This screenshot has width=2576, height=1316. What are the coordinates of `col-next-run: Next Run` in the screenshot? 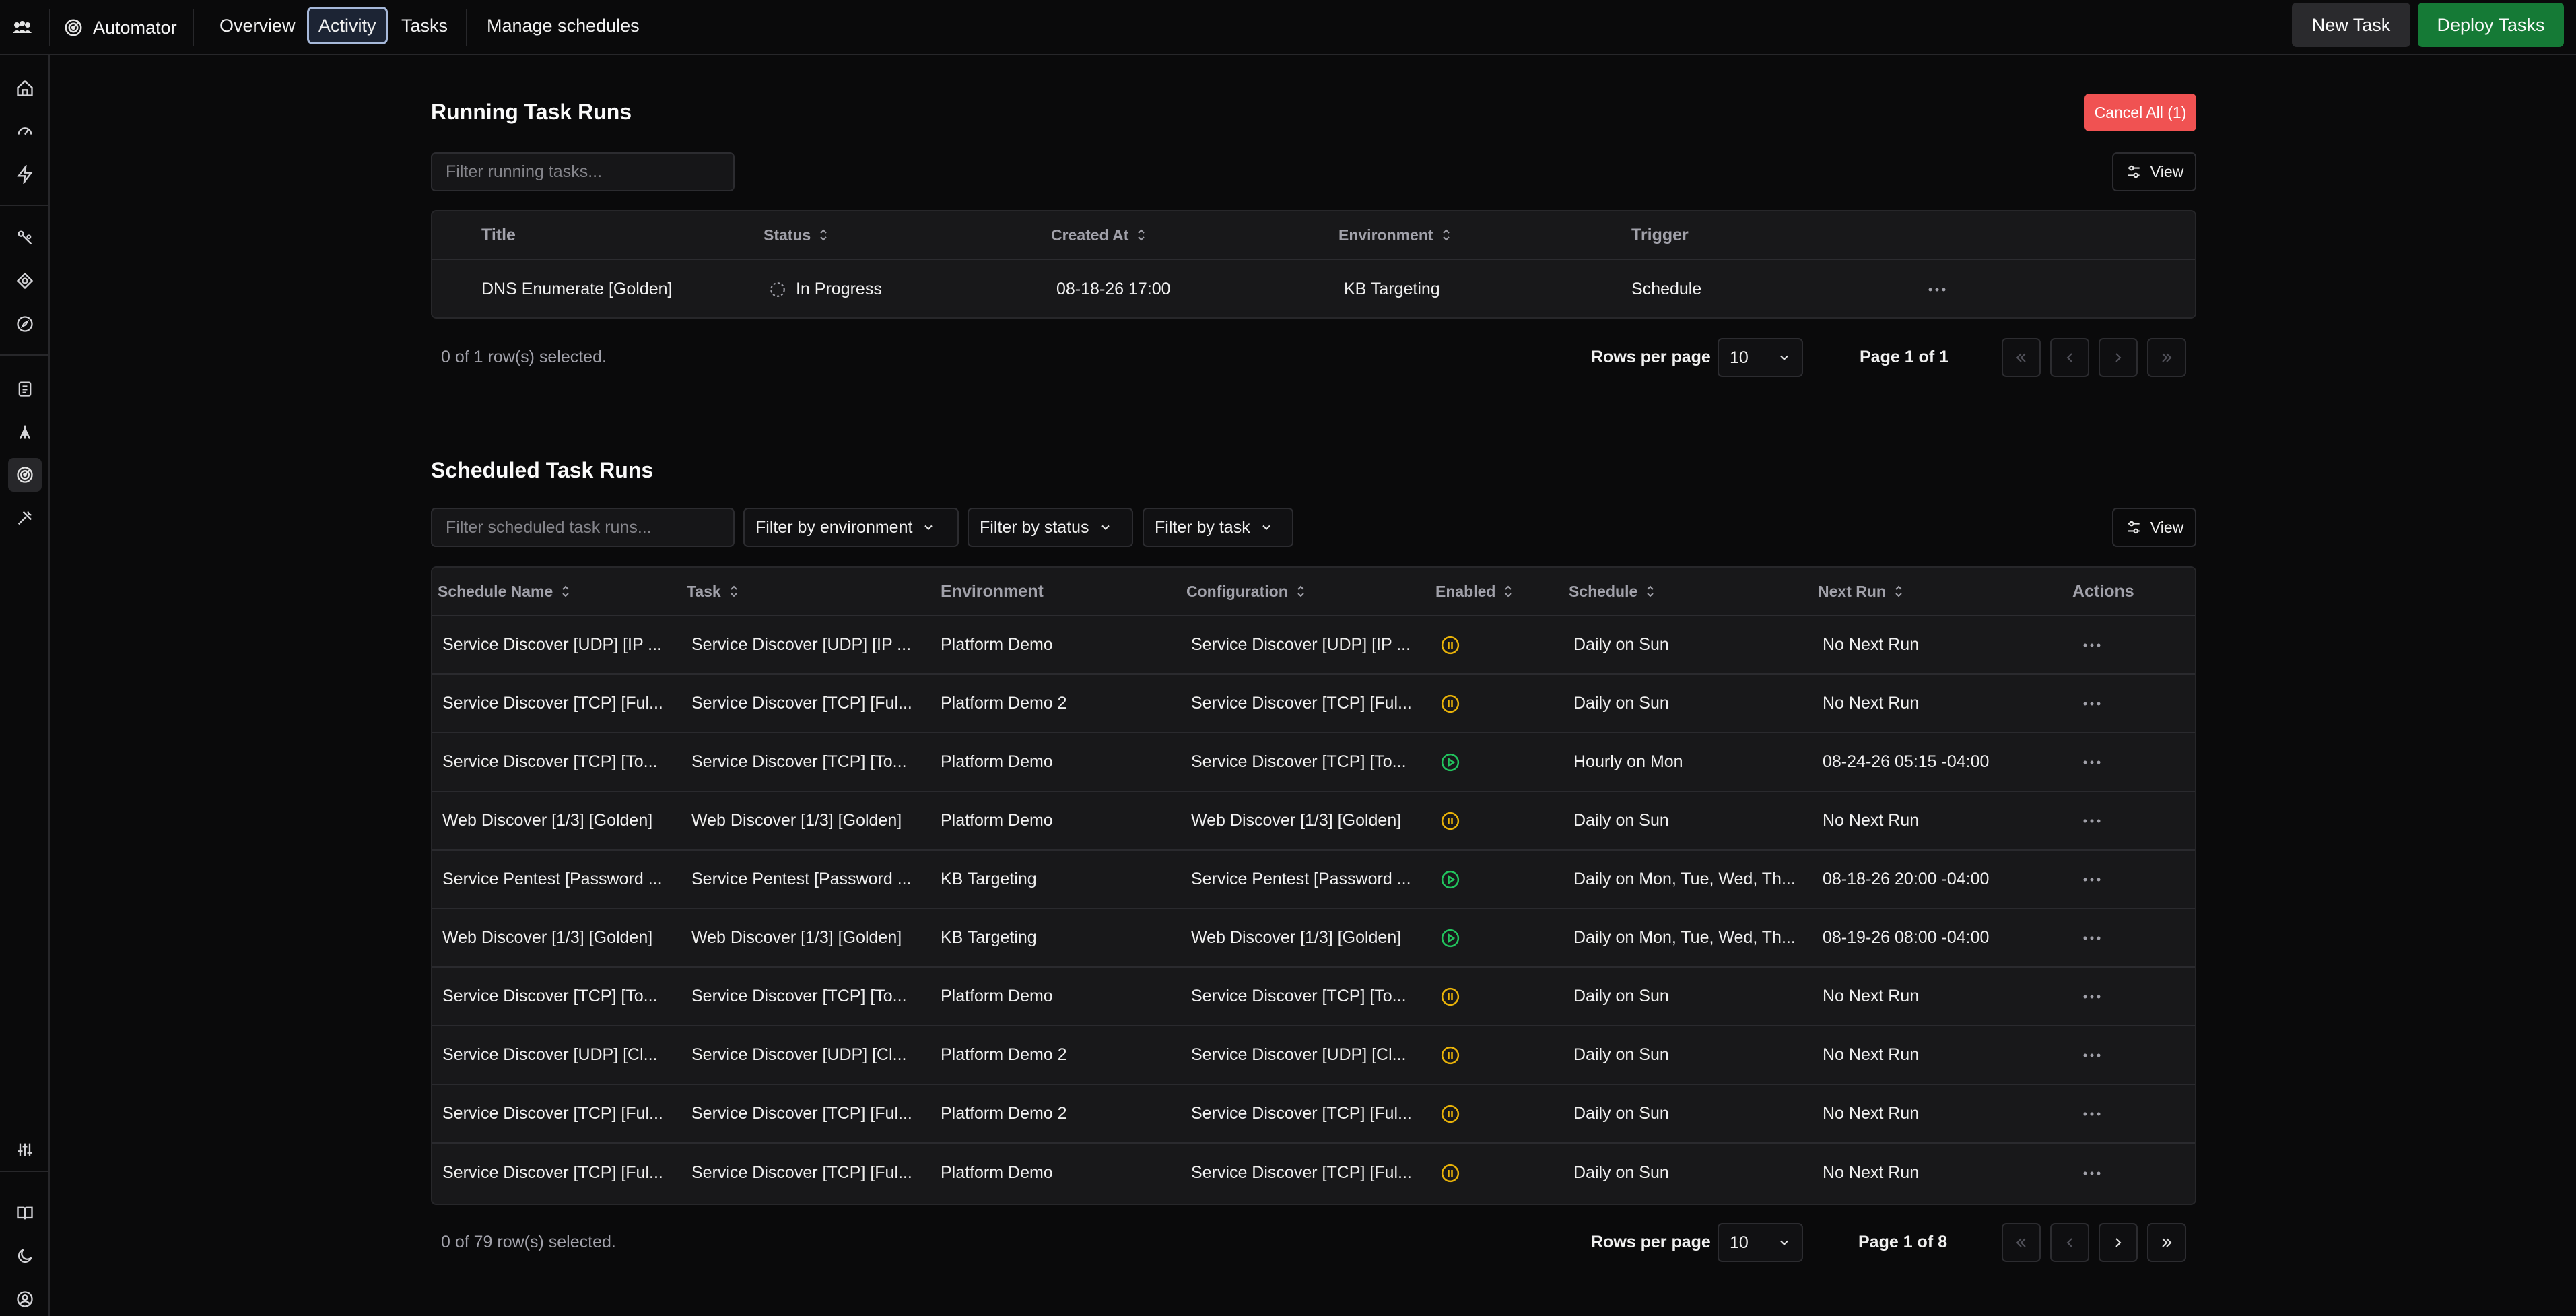 It's located at (1860, 591).